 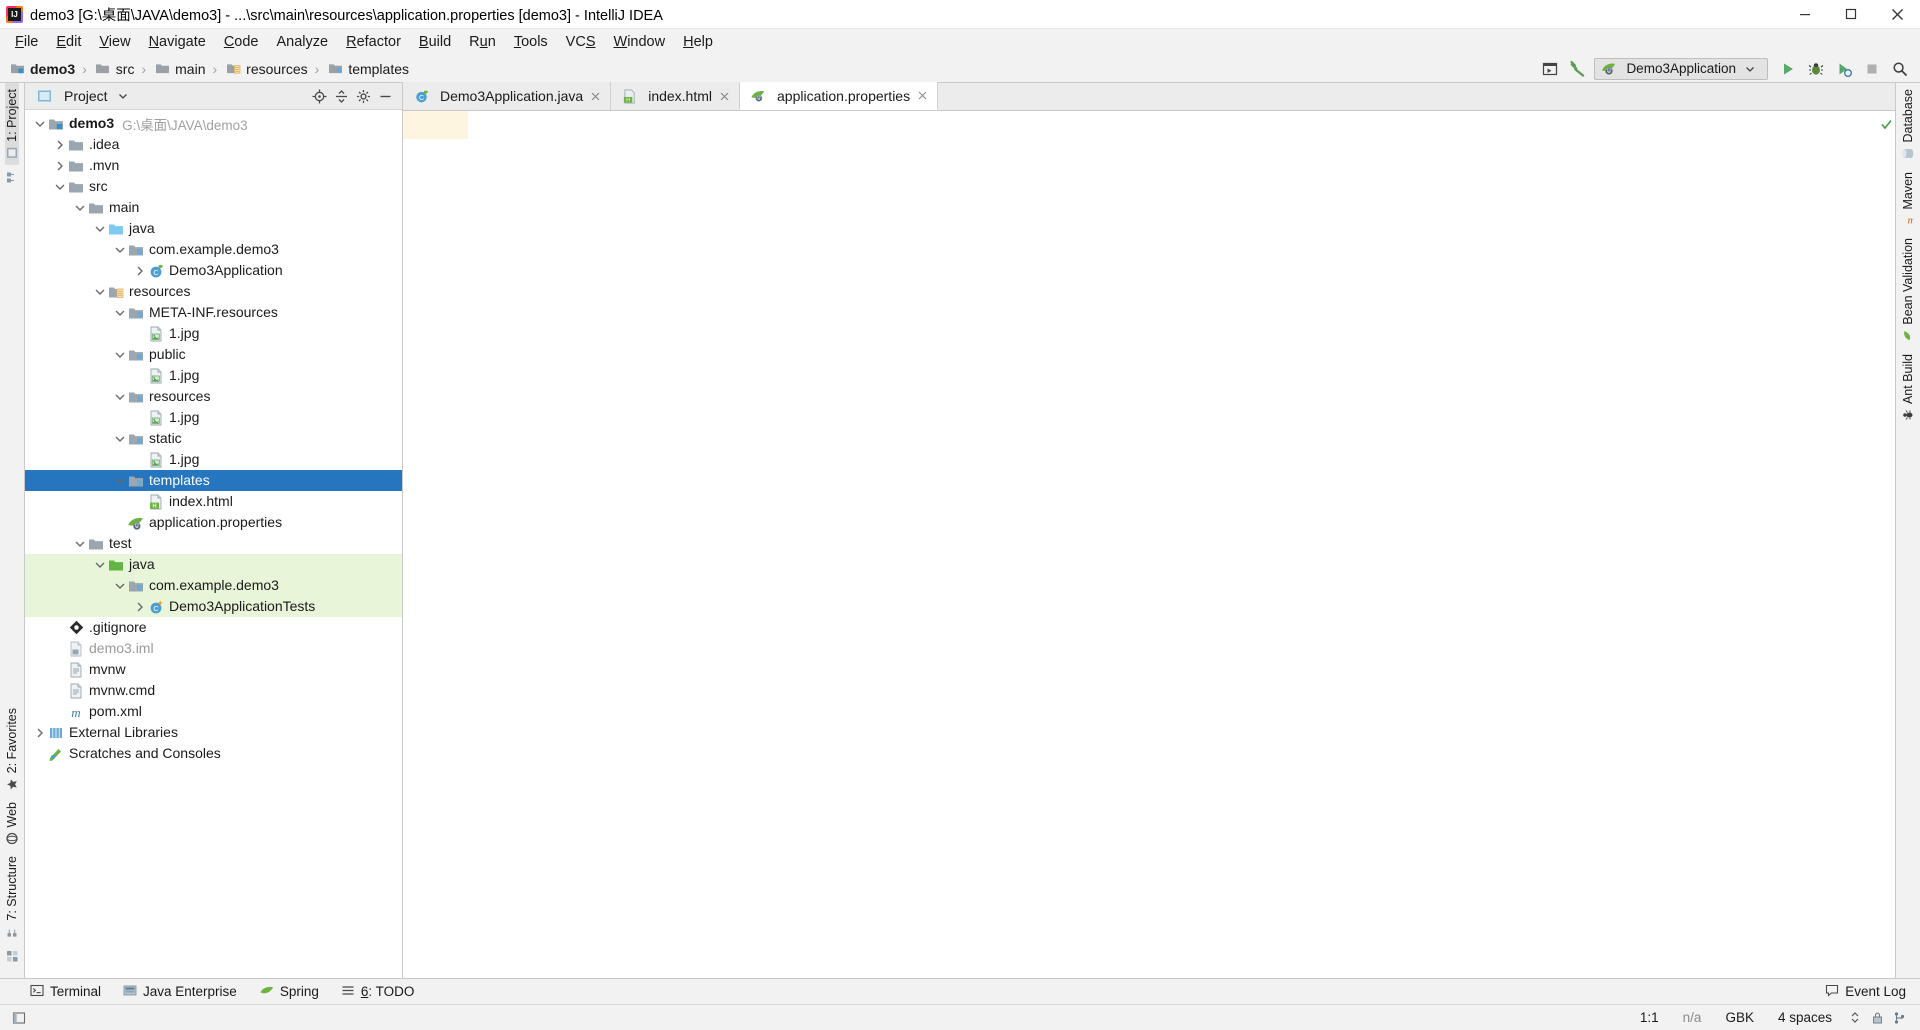 I want to click on sidebar-item-maven: m Maven, so click(x=1908, y=199).